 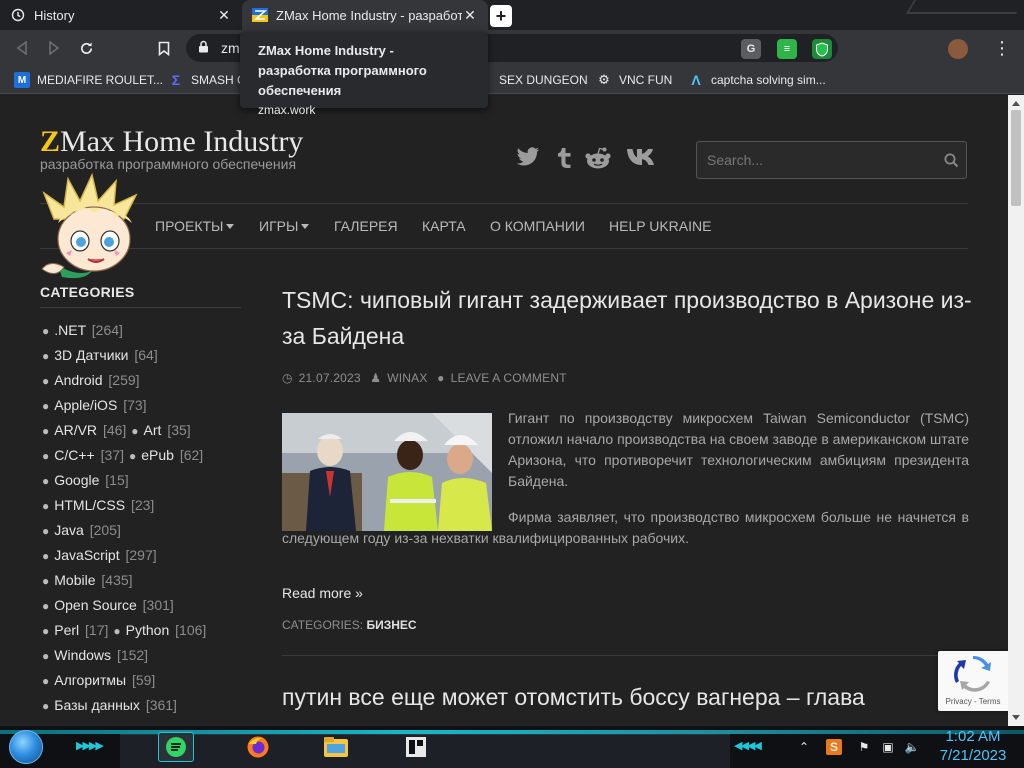 I want to click on search-input, so click(x=821, y=160).